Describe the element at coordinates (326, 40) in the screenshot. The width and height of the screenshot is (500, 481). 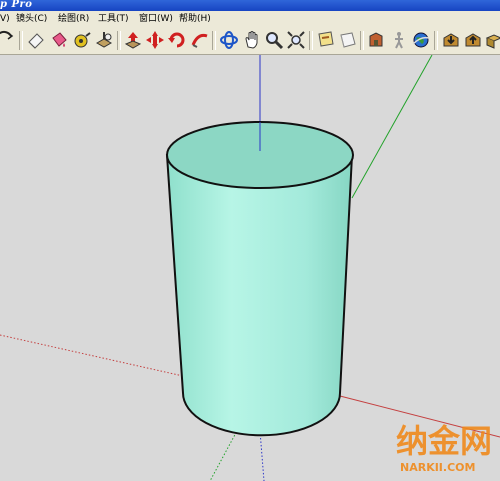
I see `section-plane-icon` at that location.